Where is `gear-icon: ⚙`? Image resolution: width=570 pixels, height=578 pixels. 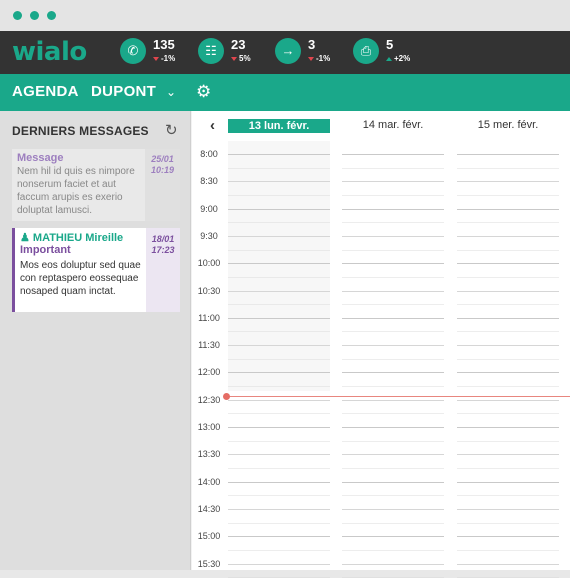
gear-icon: ⚙ is located at coordinates (203, 92).